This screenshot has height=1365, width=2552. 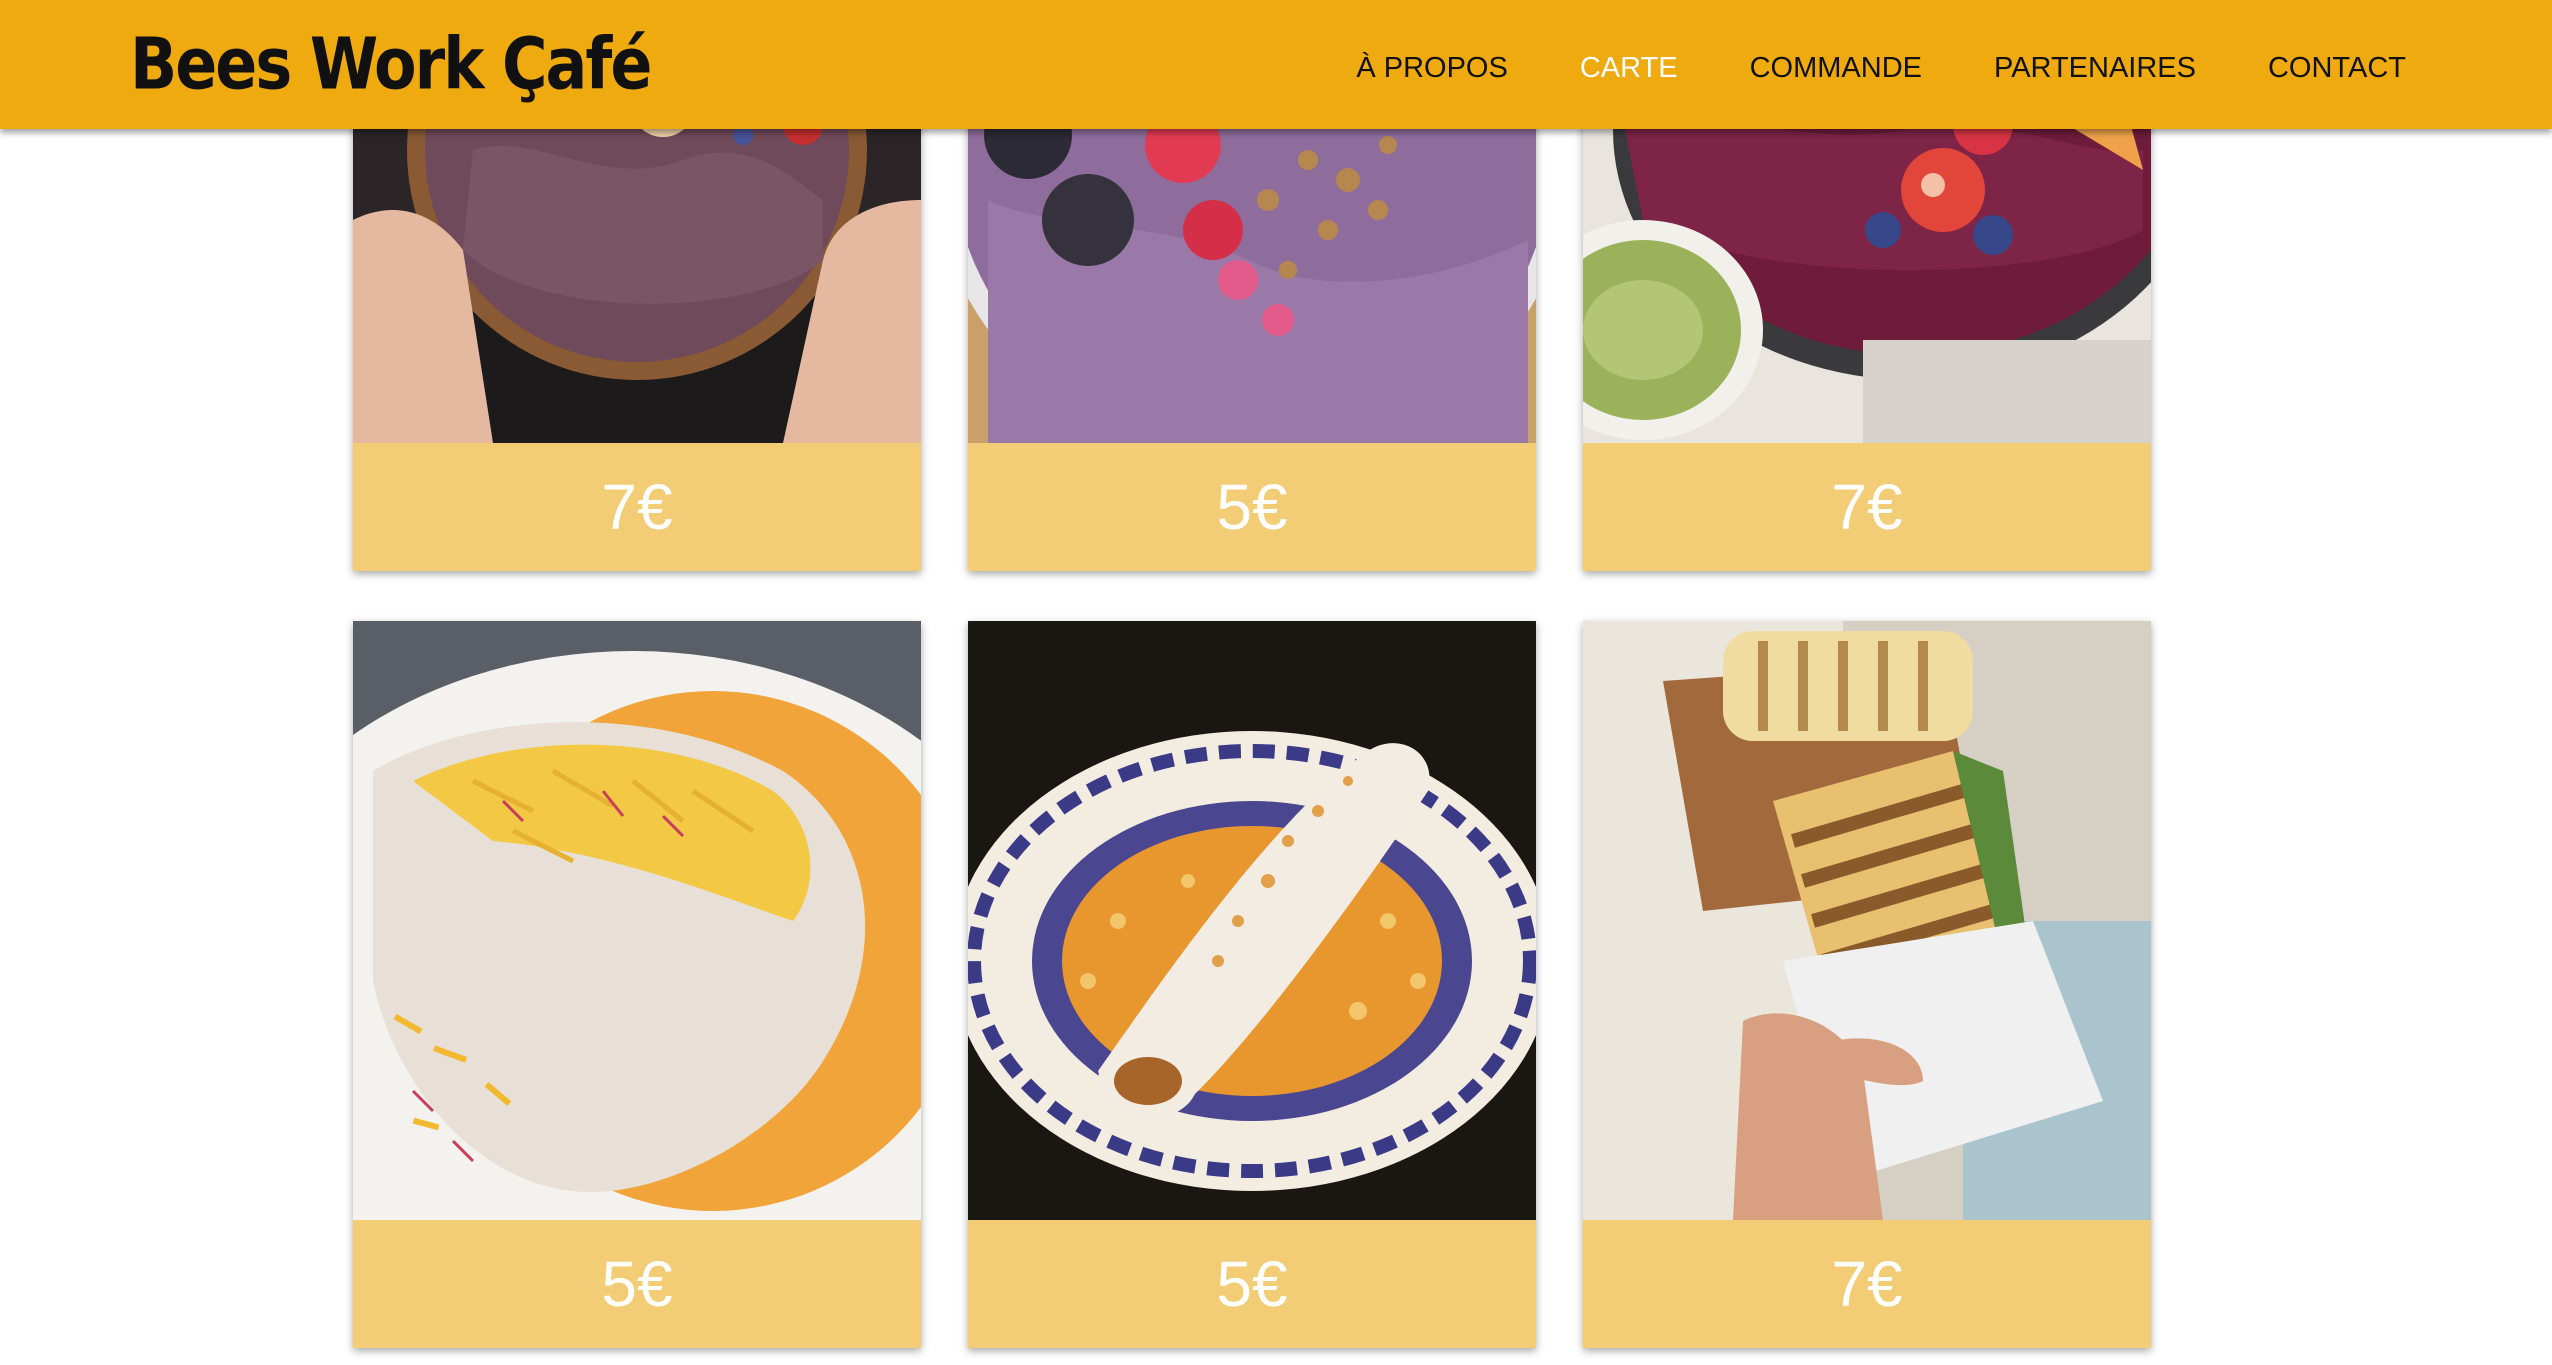 I want to click on nav-item-contact: CONTACT, so click(x=2337, y=68).